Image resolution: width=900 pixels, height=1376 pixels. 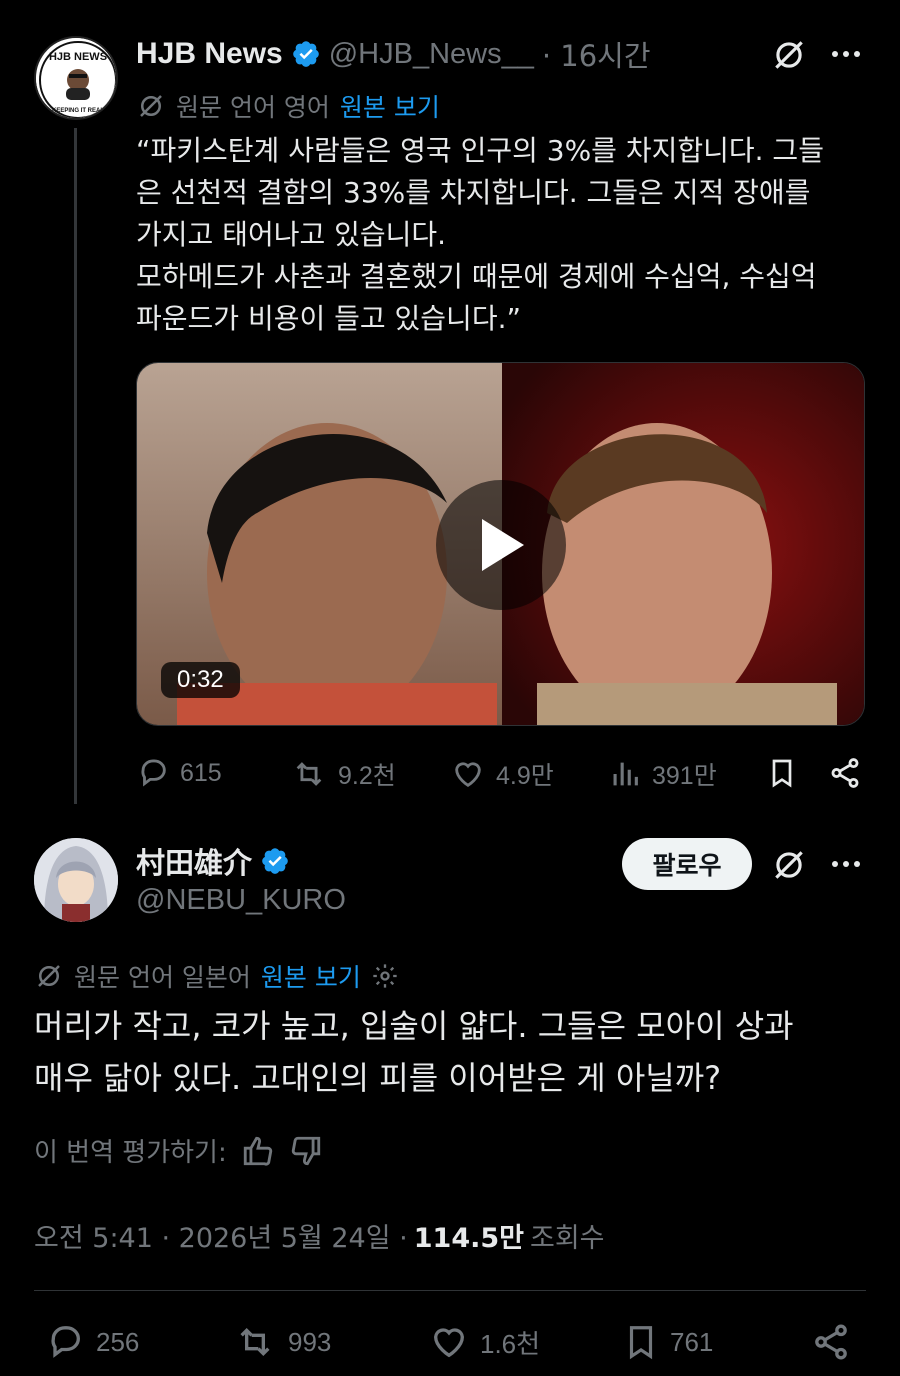 I want to click on thumbs-down-icon, so click(x=306, y=1151).